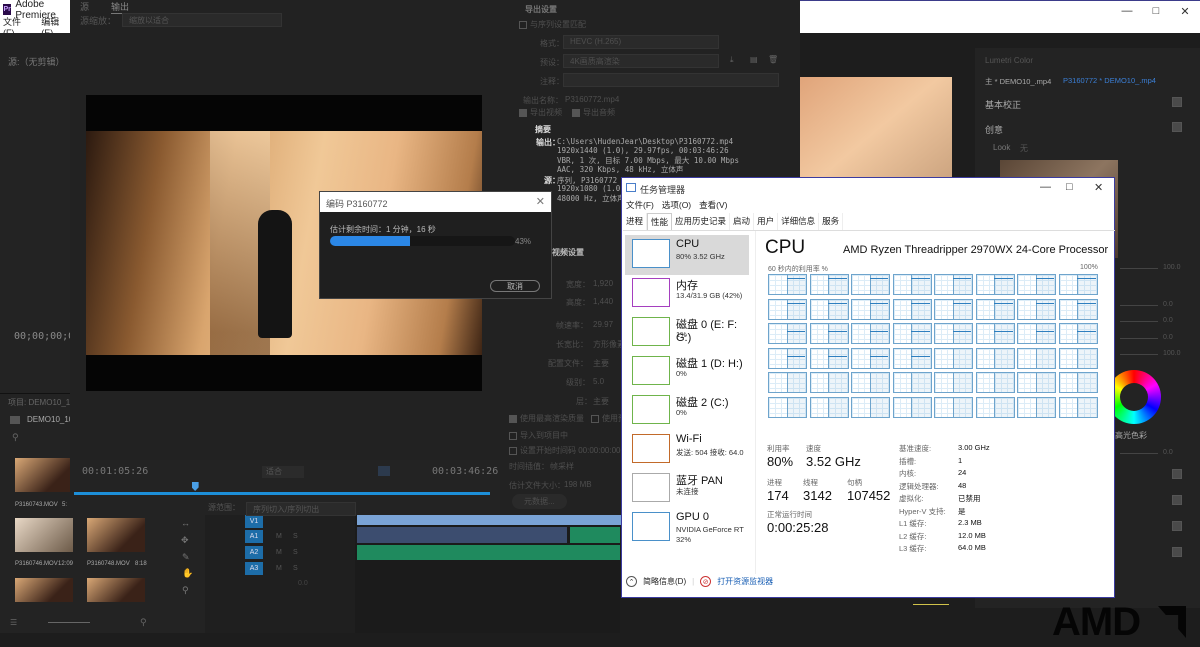  Describe the element at coordinates (687, 489) in the screenshot. I see `sidebar-item: 蓝牙 PAN 未连接` at that location.